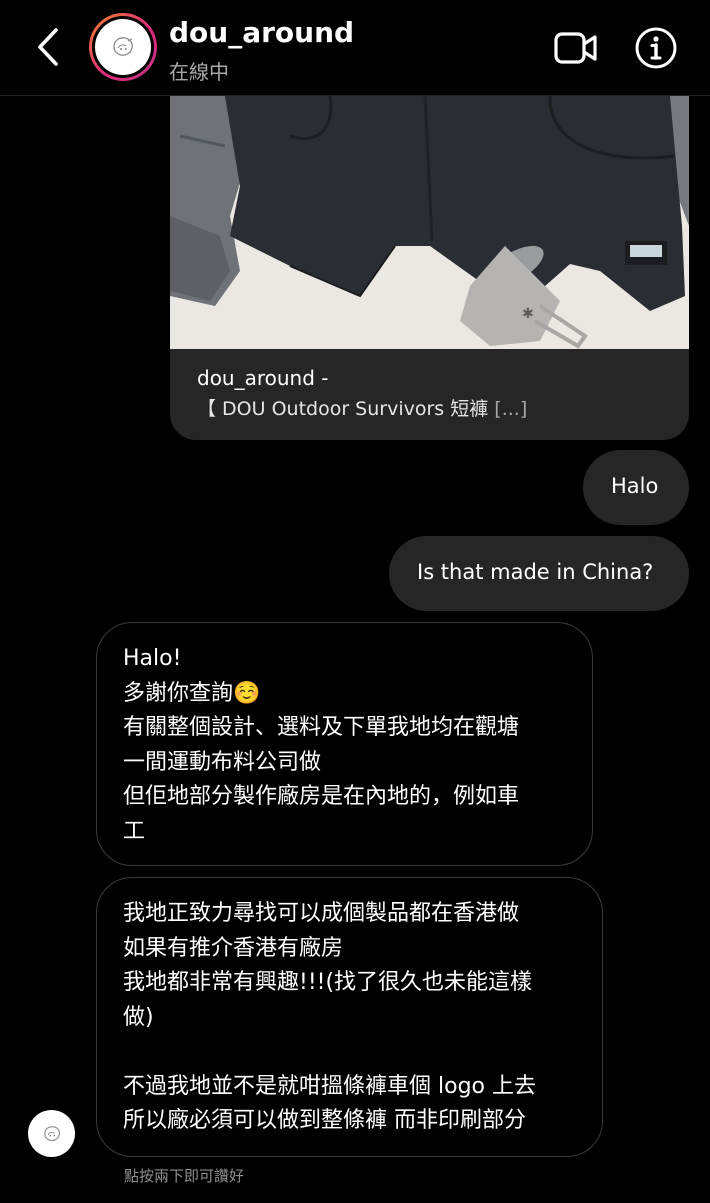 The height and width of the screenshot is (1203, 710). I want to click on chat-username: dou_around, so click(261, 32).